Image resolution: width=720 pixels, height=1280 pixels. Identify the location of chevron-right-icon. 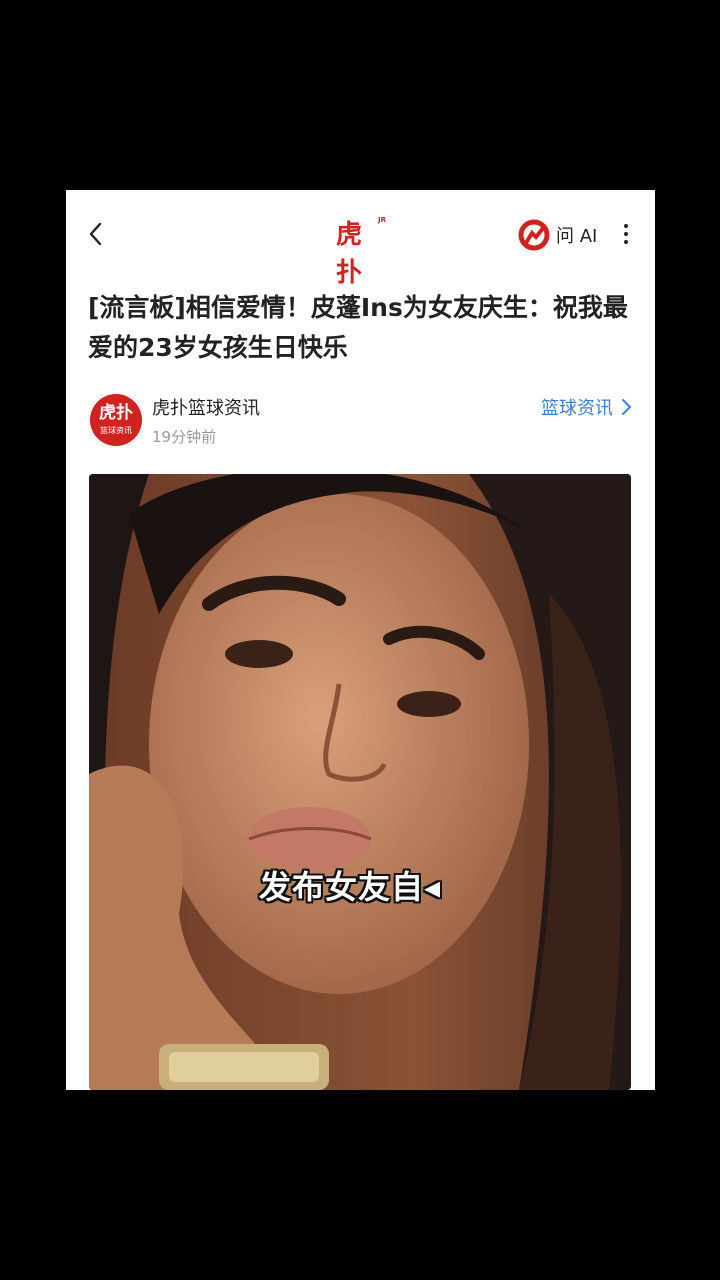
(626, 407).